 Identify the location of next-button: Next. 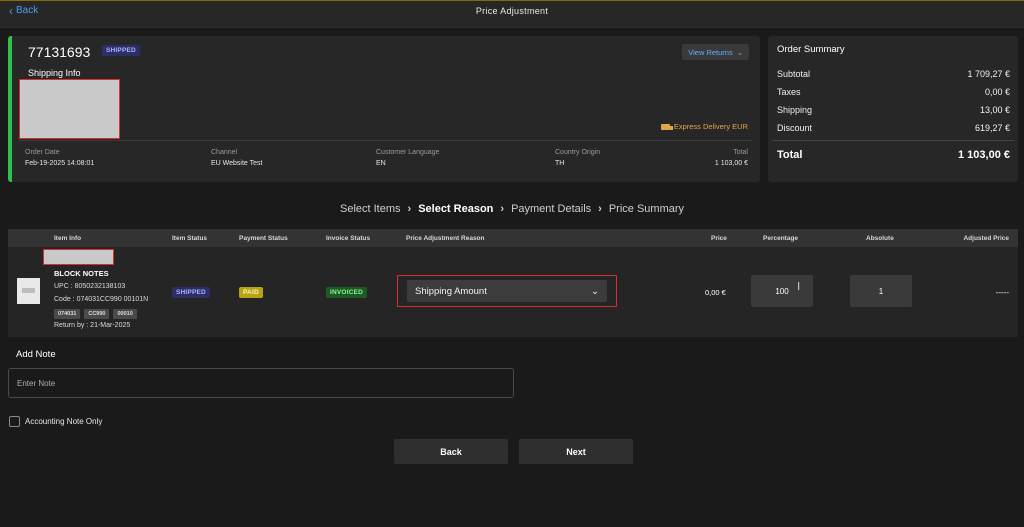
(576, 451).